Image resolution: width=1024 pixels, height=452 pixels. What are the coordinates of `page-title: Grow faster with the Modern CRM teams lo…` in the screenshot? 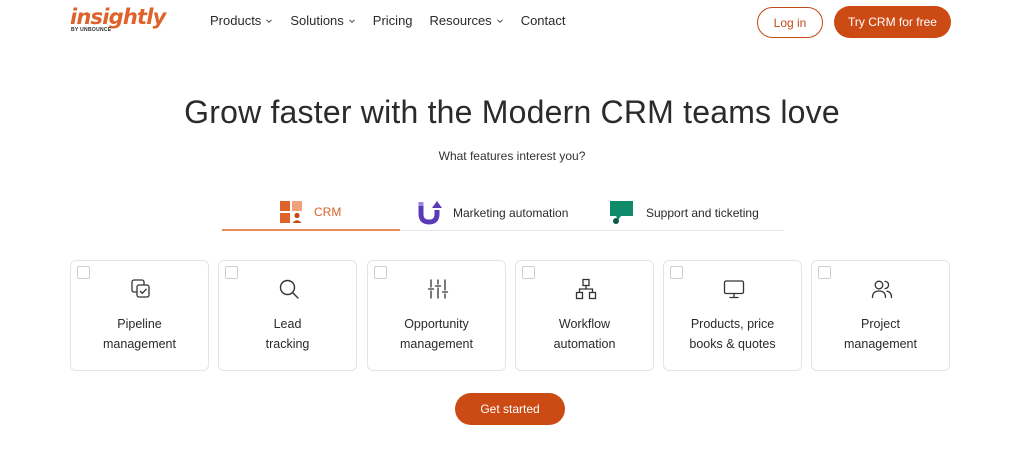 It's located at (512, 112).